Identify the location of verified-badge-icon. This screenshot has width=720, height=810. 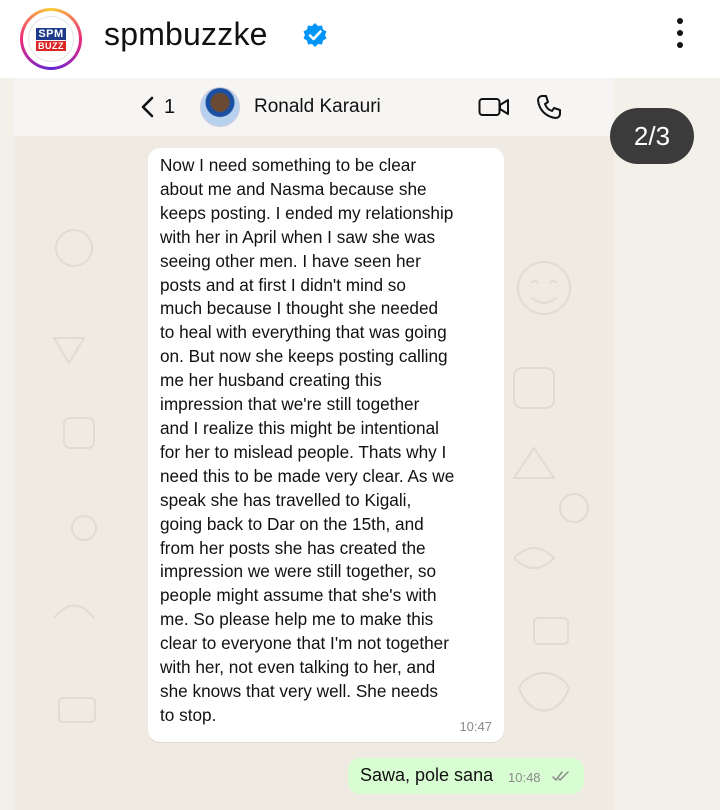
(315, 35).